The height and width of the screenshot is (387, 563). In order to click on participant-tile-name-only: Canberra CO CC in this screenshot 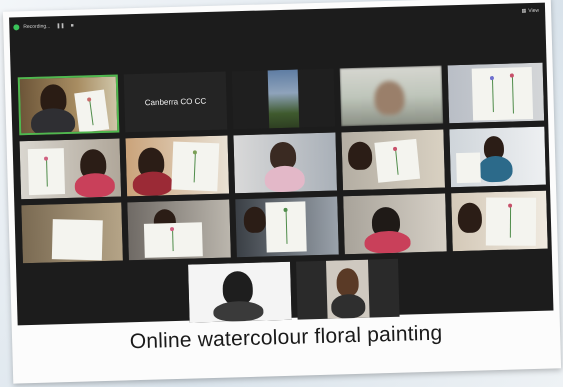, I will do `click(175, 102)`.